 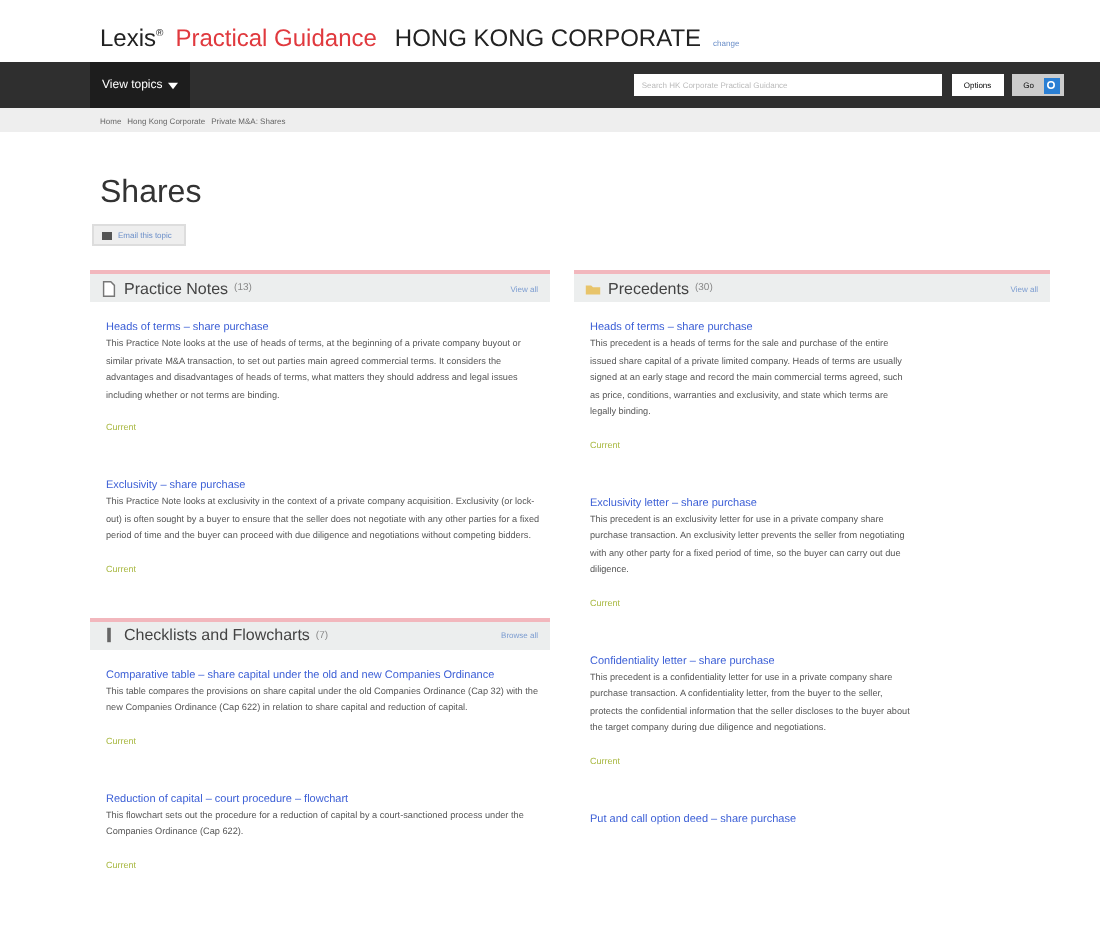 I want to click on section-title: Precedents, so click(x=648, y=288).